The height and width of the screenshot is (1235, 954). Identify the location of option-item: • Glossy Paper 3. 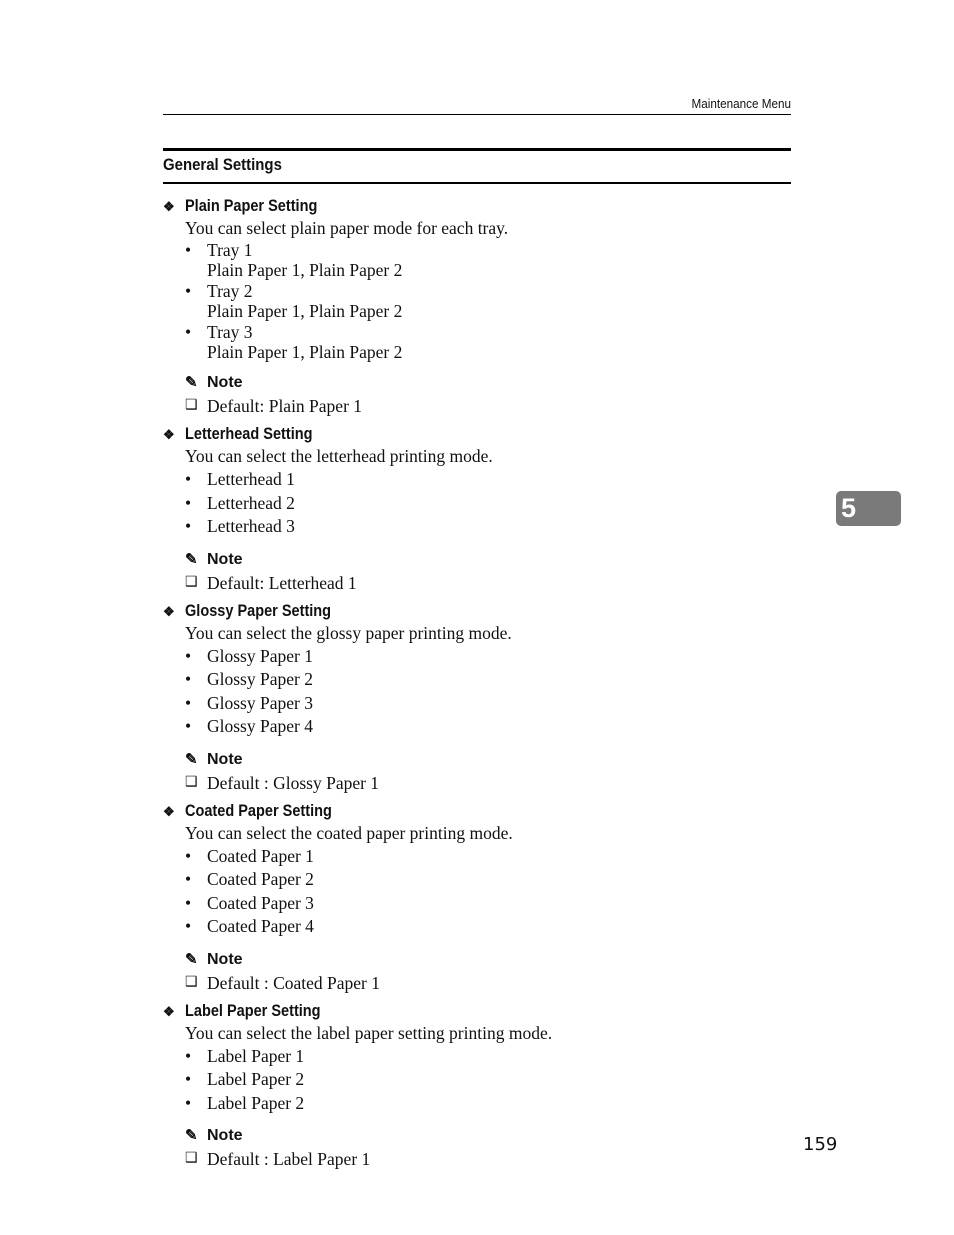
(494, 704).